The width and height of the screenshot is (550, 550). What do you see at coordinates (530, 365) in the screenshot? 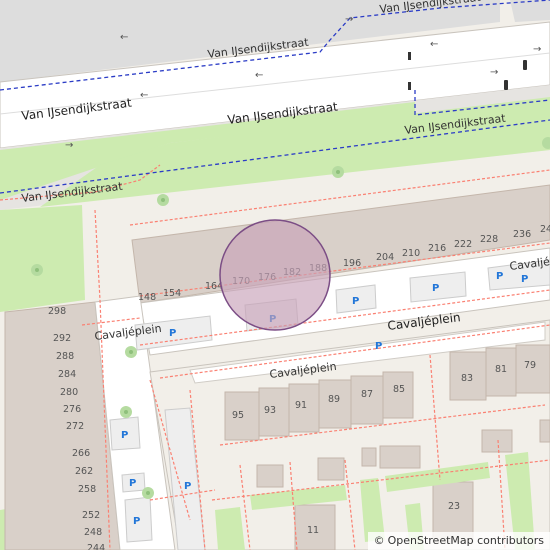
I see `svg-text: 79` at bounding box center [530, 365].